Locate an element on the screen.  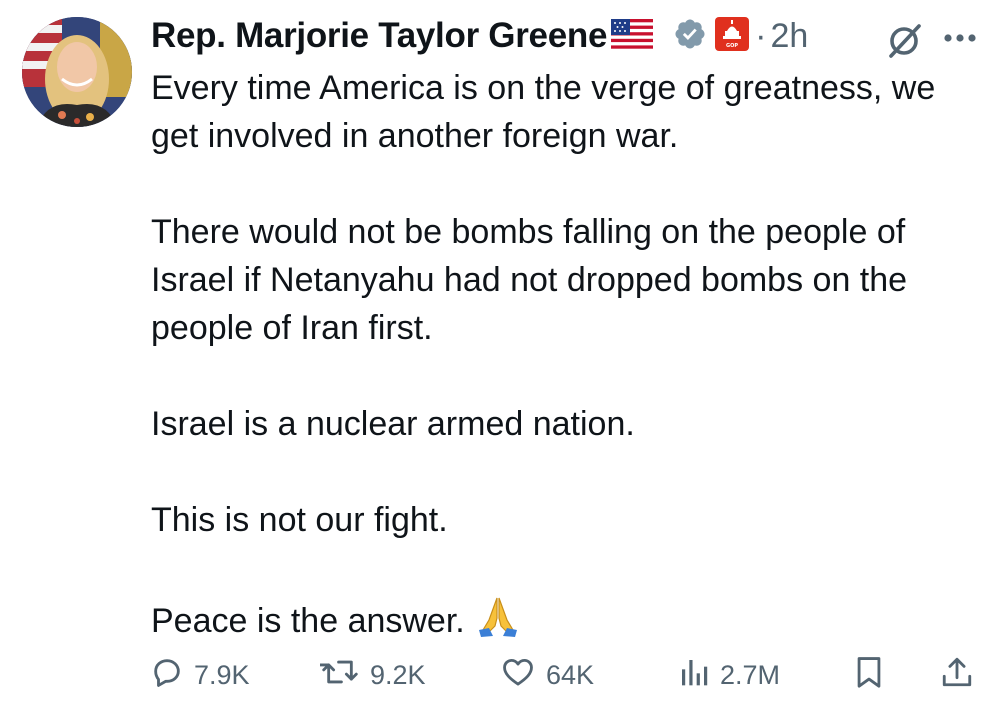
verified-icon is located at coordinates (690, 36).